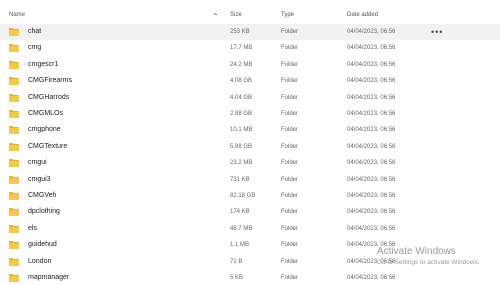  What do you see at coordinates (42, 245) in the screenshot?
I see `folder-name: guidehud` at bounding box center [42, 245].